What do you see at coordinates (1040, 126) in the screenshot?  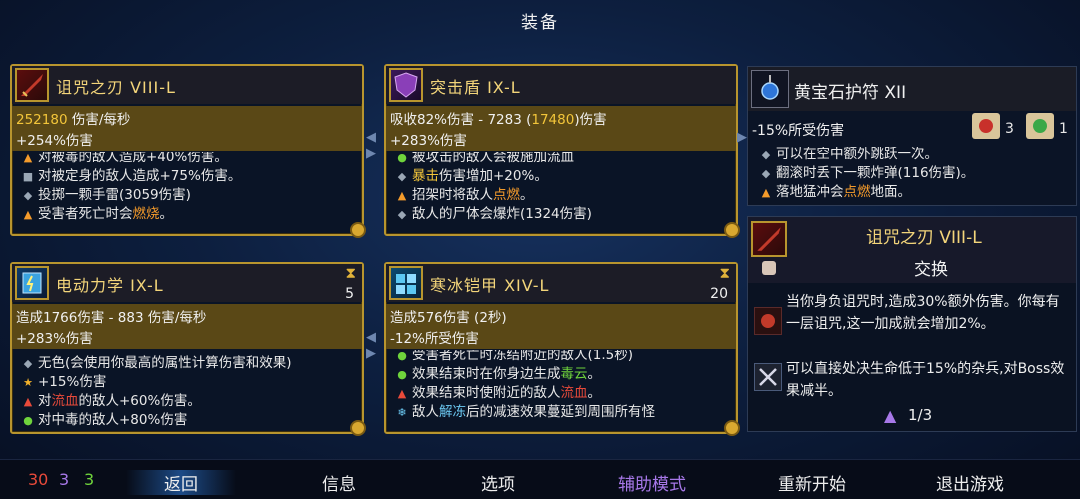 I see `survival-scroll-icon` at bounding box center [1040, 126].